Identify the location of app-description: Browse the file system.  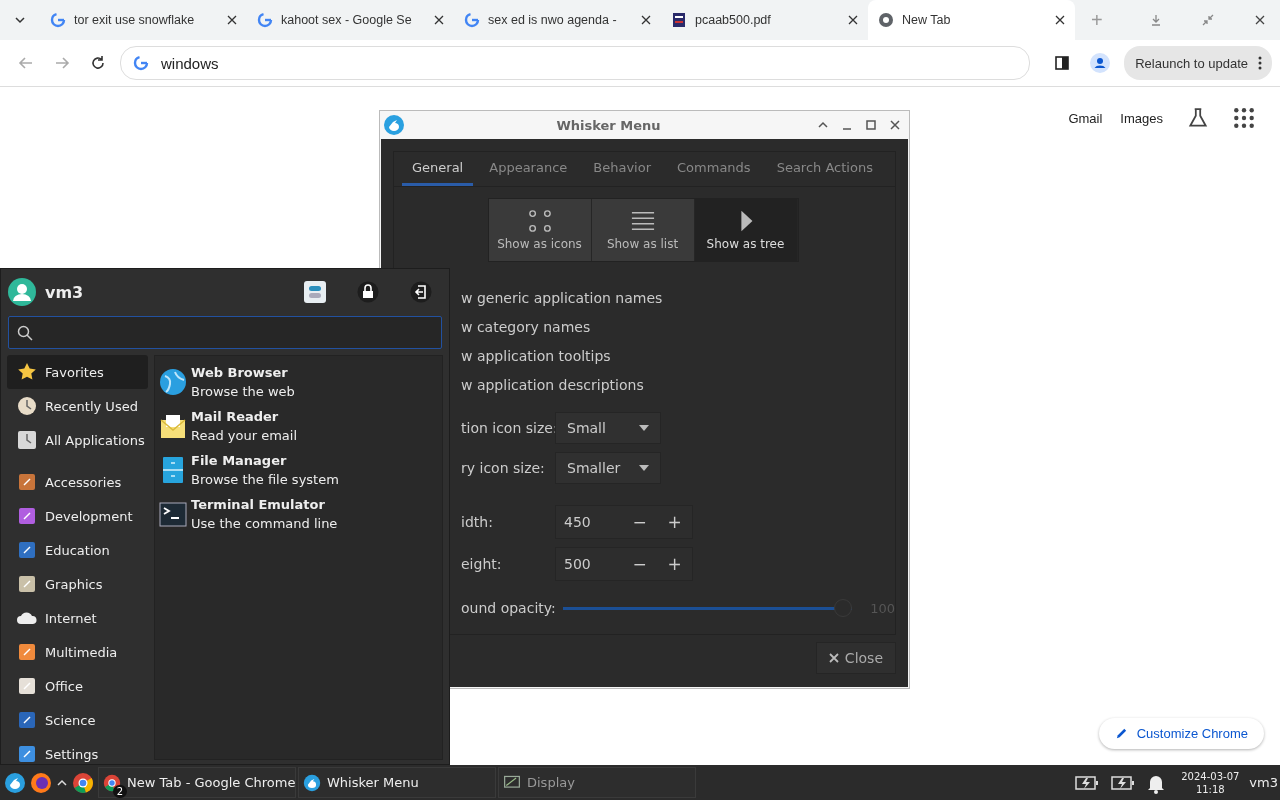
(265, 480).